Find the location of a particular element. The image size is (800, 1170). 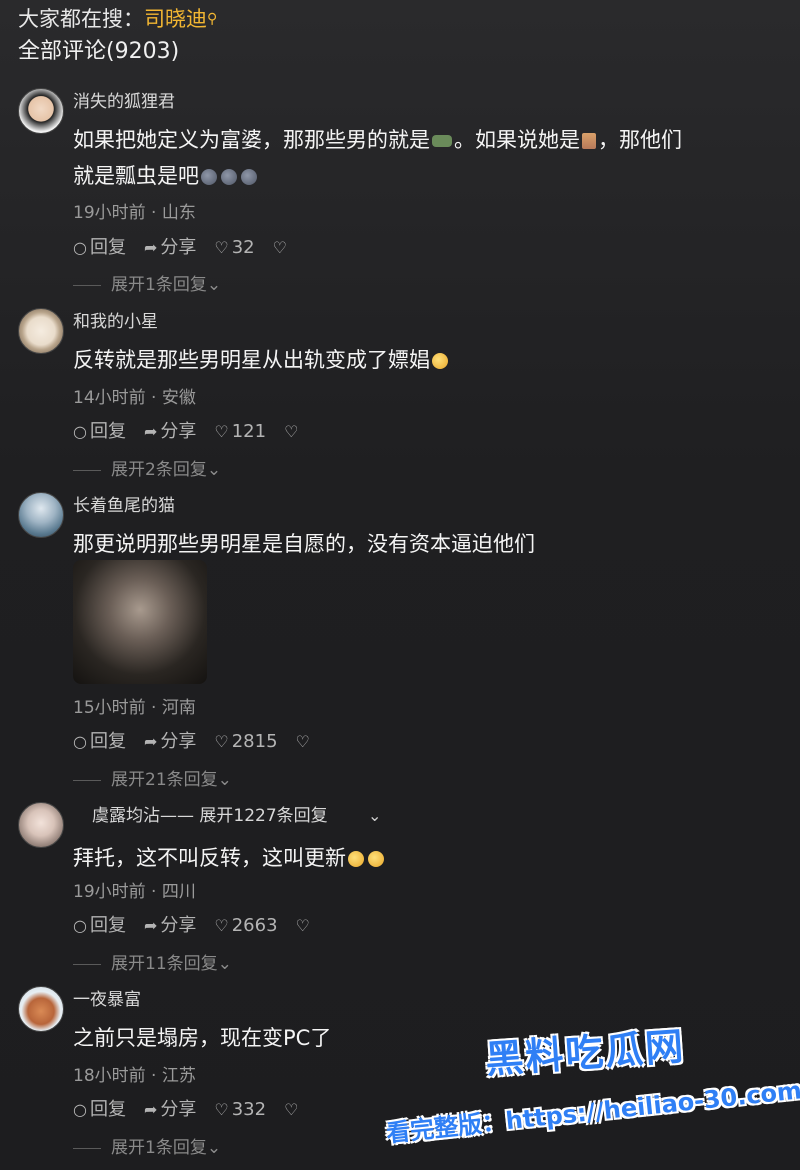

username: 一夜暴富 is located at coordinates (107, 1000).